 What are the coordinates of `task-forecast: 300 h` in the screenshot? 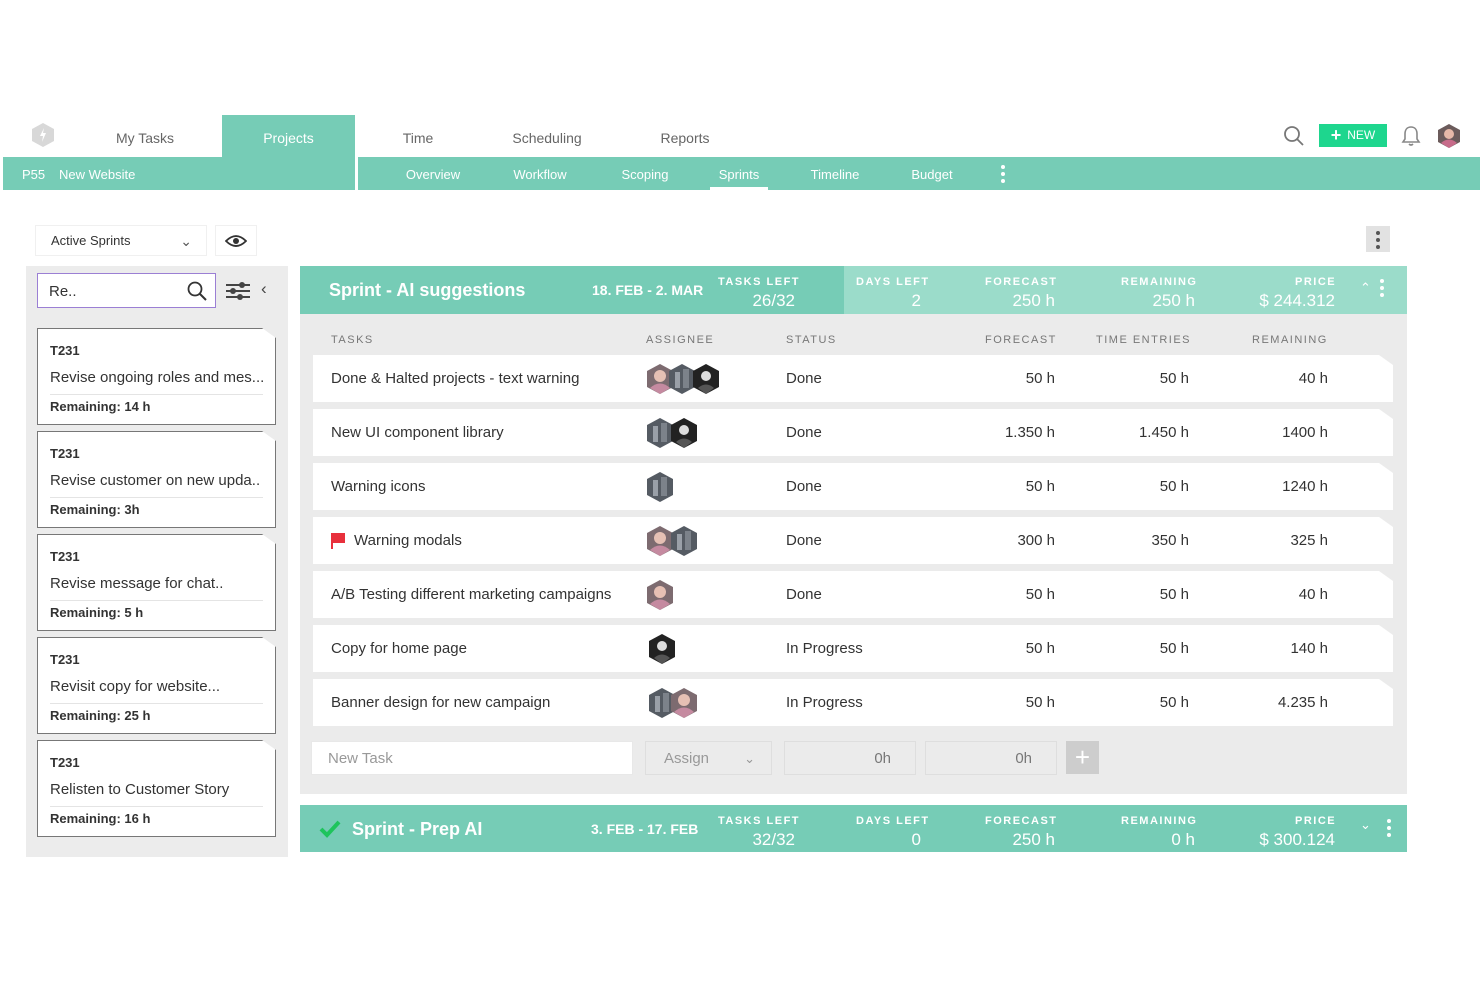 It's located at (1036, 540).